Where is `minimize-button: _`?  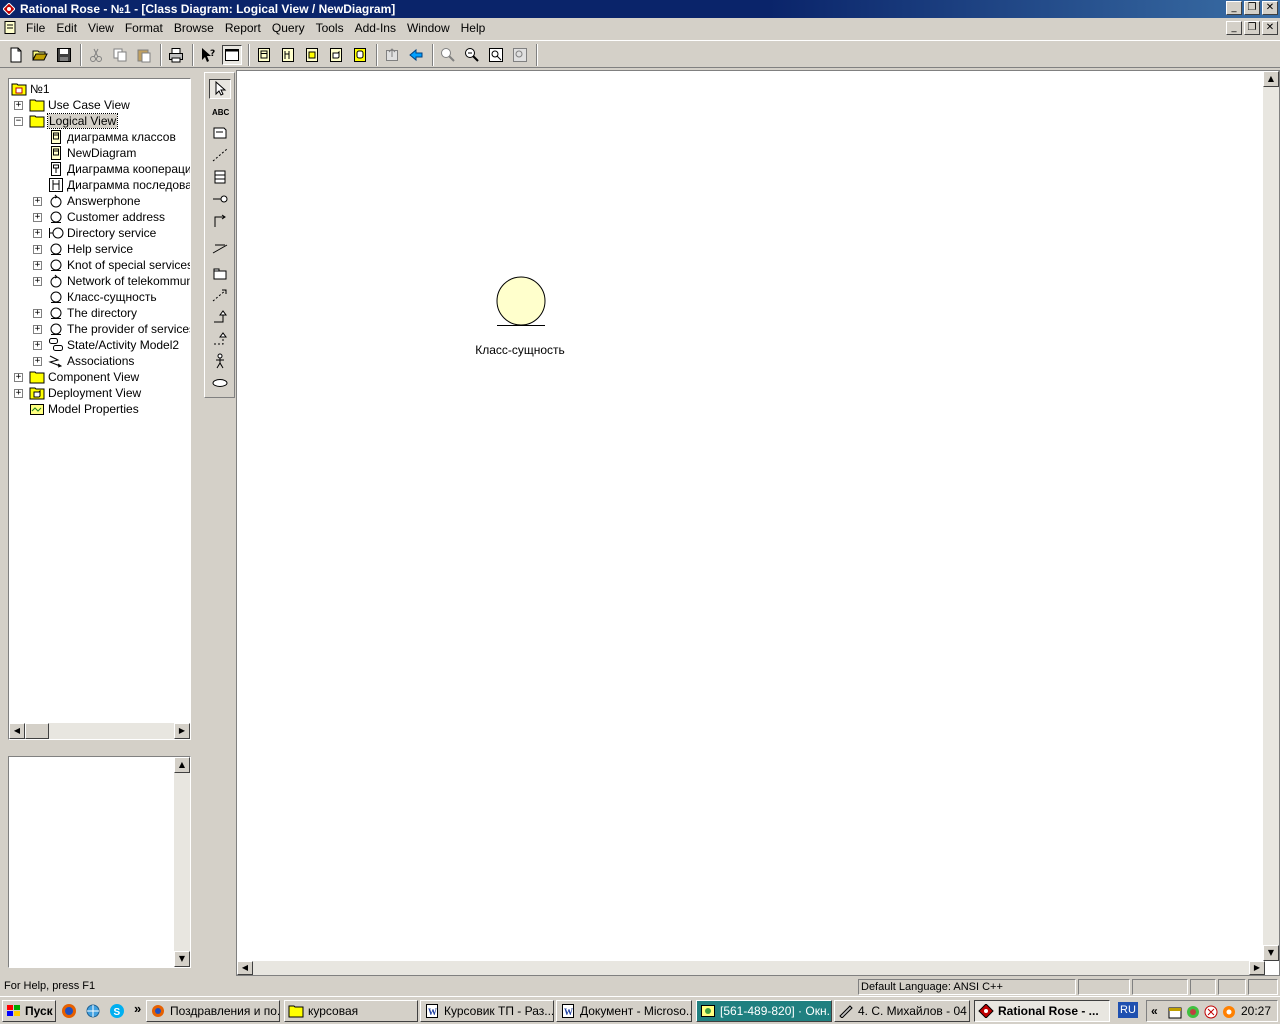
minimize-button: _ is located at coordinates (1234, 8).